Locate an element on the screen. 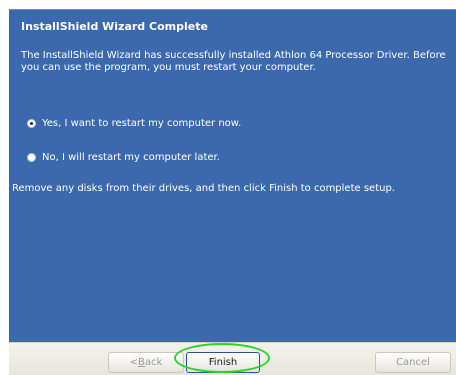 This screenshot has height=375, width=456. finish-button-label: Finish is located at coordinates (223, 362).